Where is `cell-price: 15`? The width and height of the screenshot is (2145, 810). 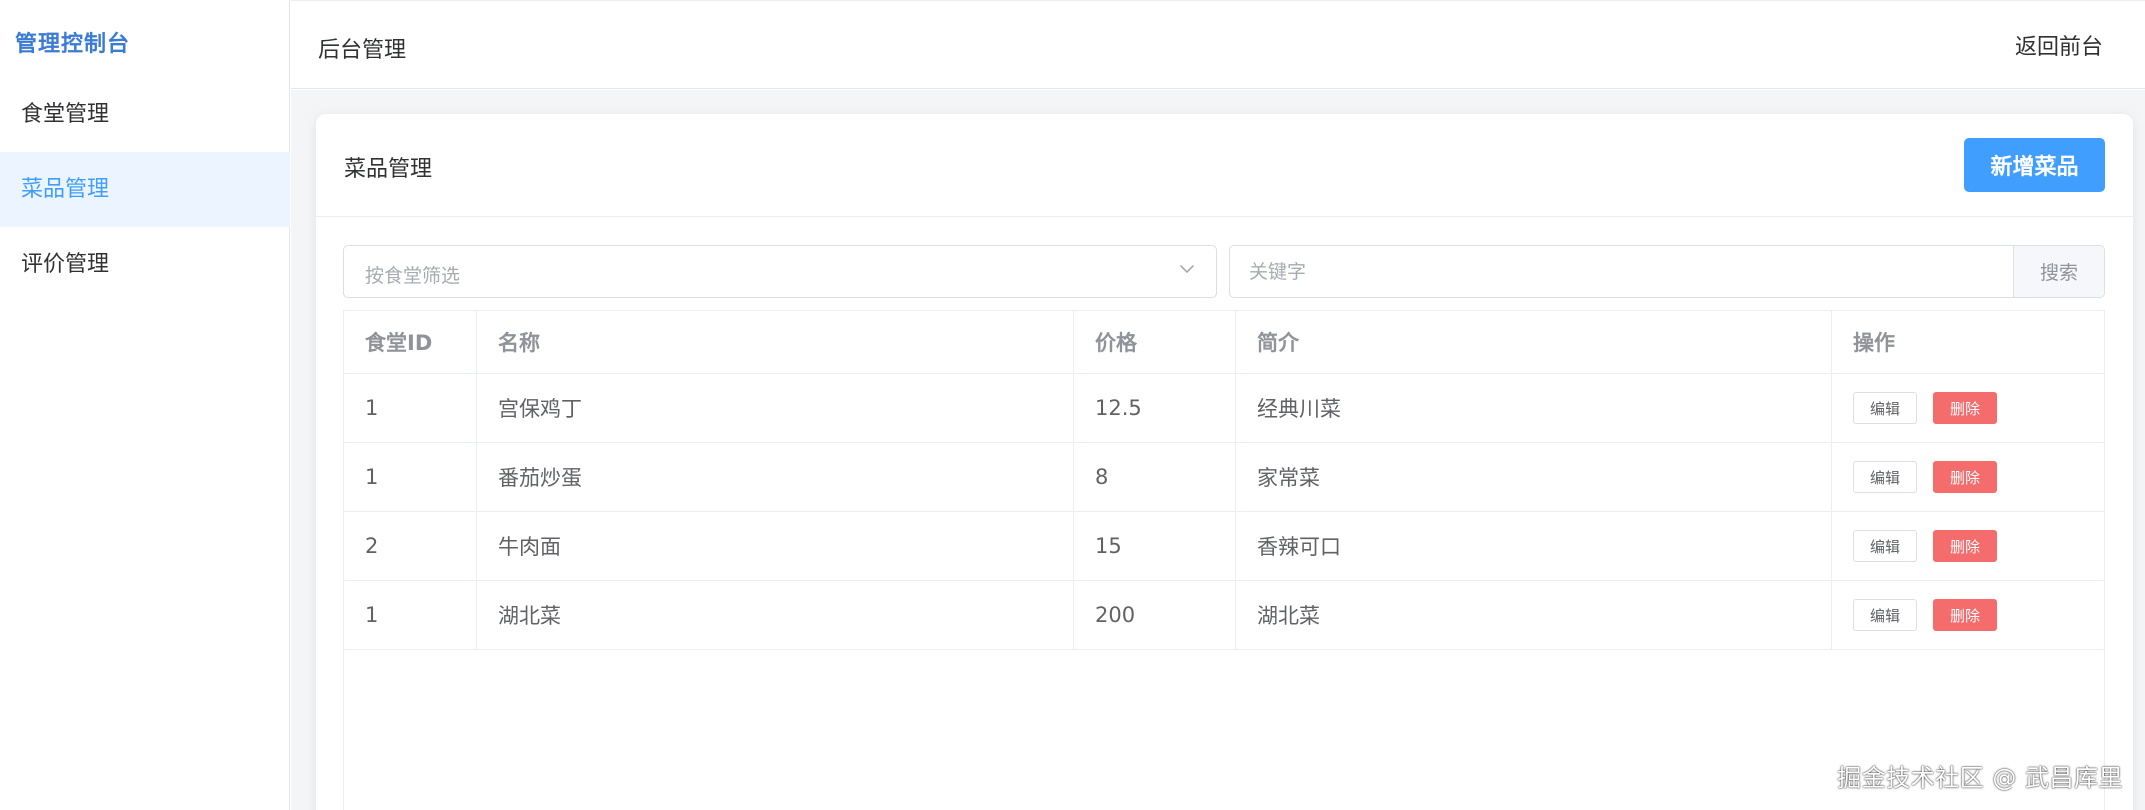
cell-price: 15 is located at coordinates (1155, 546).